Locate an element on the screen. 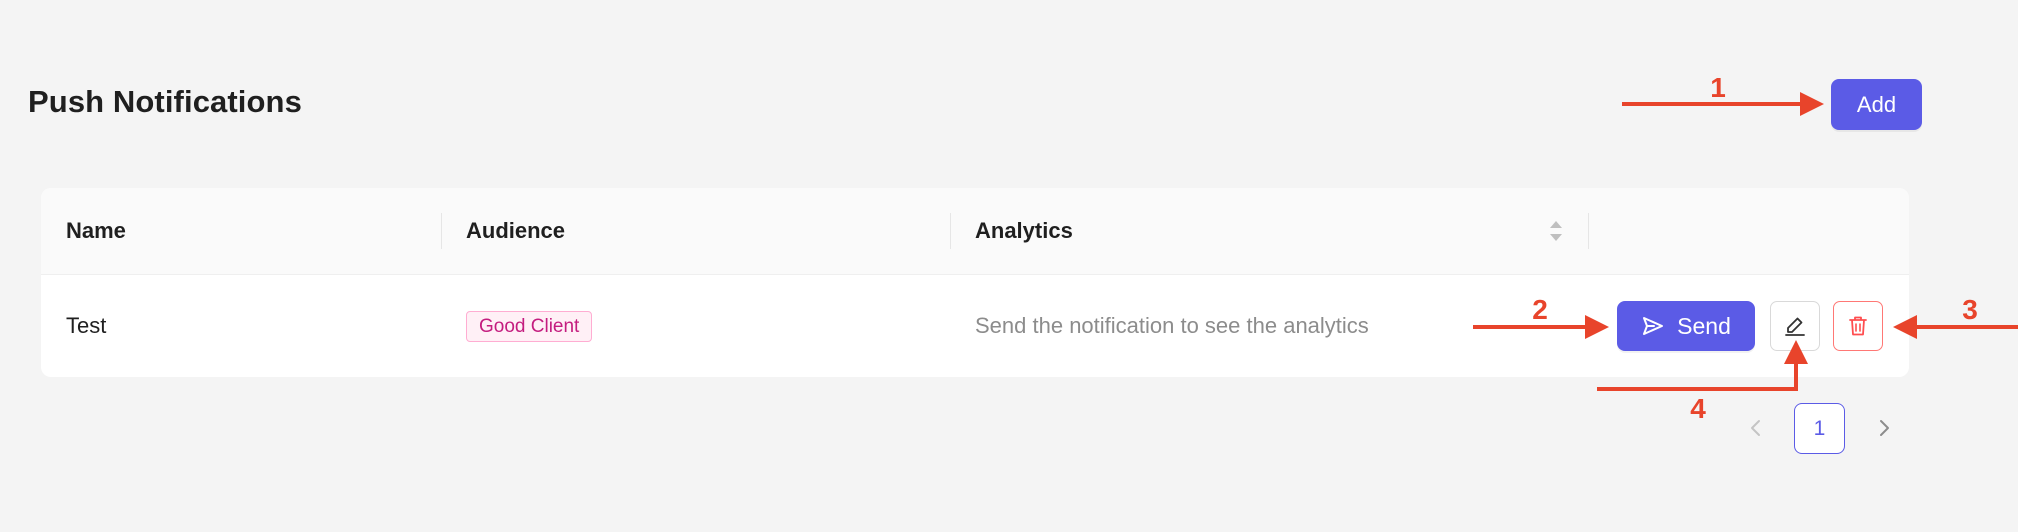  audience-tag: Good Client is located at coordinates (529, 326).